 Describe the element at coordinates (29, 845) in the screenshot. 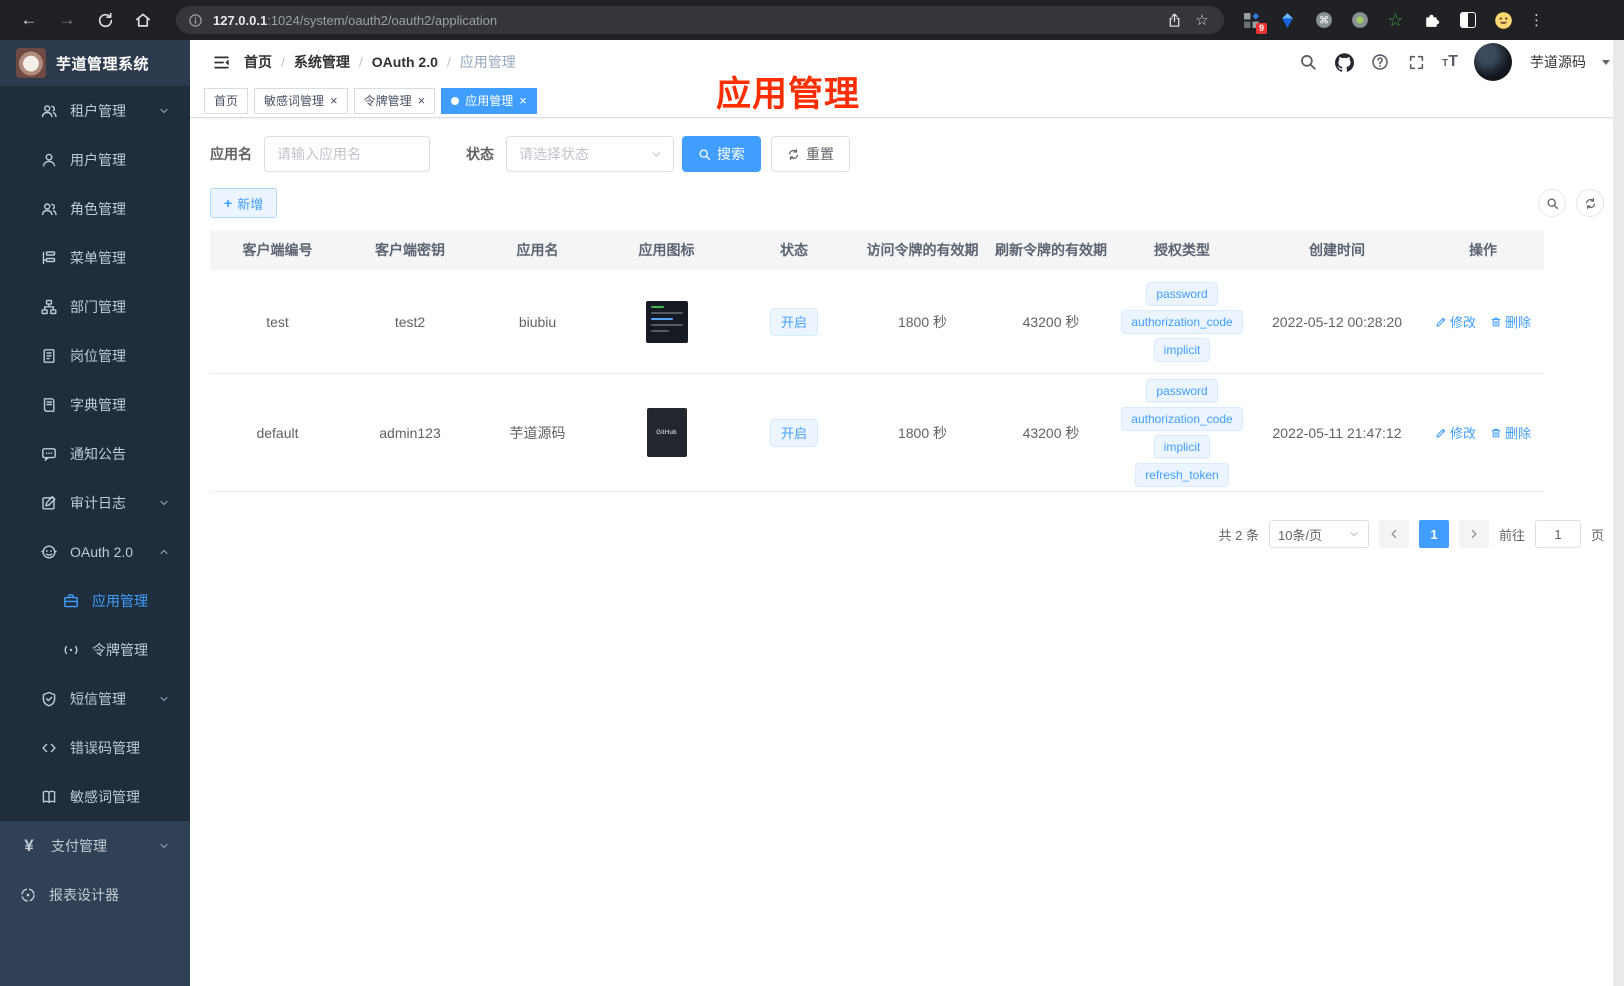

I see `yen-icon: ¥` at that location.